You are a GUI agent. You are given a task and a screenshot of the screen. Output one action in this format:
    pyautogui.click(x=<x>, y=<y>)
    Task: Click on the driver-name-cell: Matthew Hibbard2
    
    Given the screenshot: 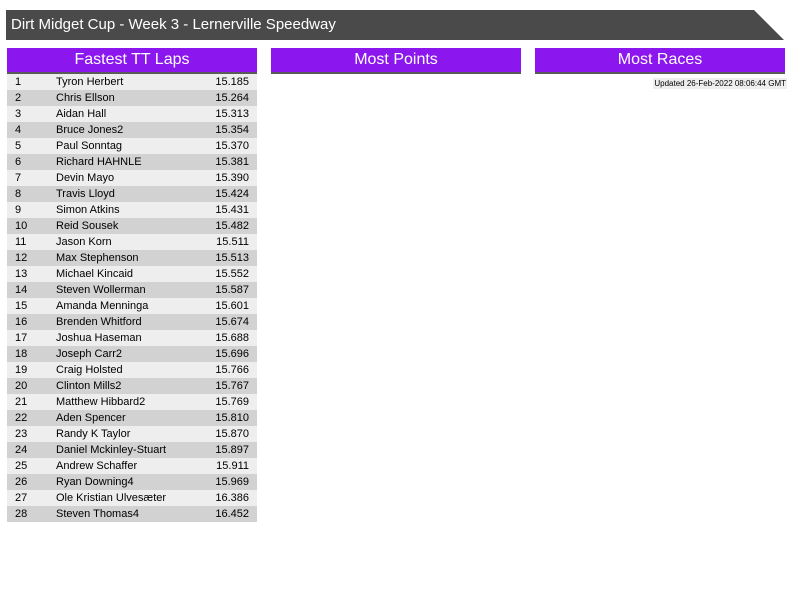 What is the action you would take?
    pyautogui.click(x=131, y=402)
    